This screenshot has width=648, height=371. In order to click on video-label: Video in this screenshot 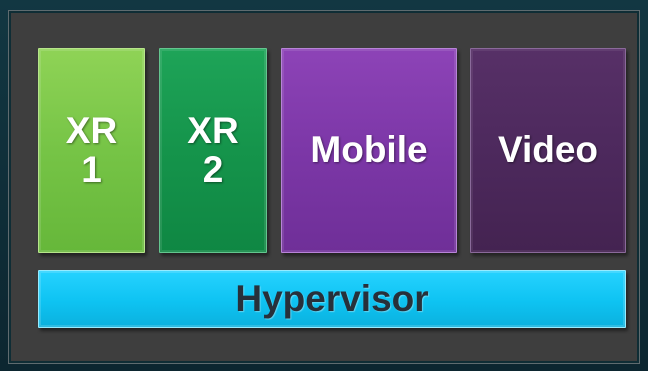, I will do `click(548, 150)`.